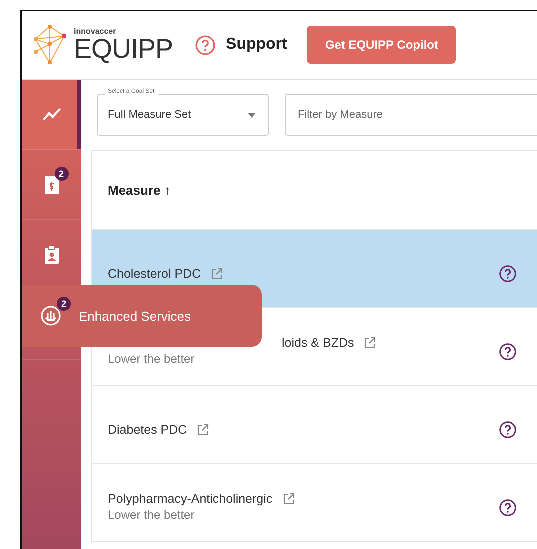 The height and width of the screenshot is (549, 537). Describe the element at coordinates (148, 429) in the screenshot. I see `measure-name: Diabetes PDC` at that location.